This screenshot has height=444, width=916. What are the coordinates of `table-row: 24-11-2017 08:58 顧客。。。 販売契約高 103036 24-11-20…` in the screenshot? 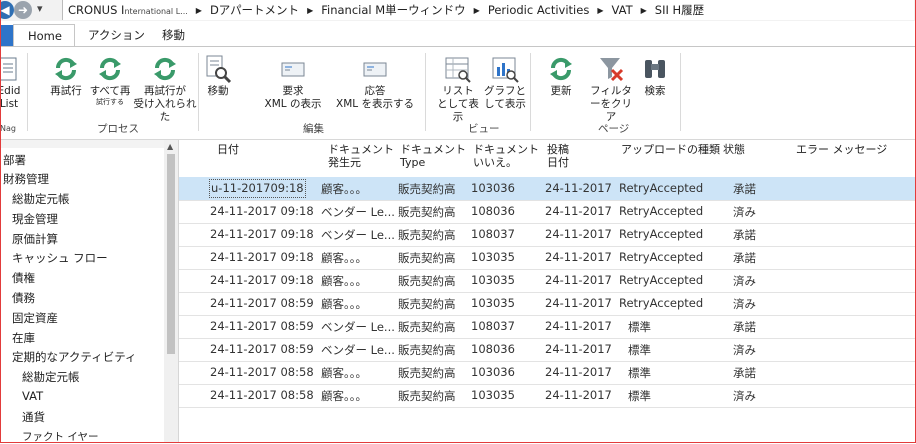 It's located at (547, 373).